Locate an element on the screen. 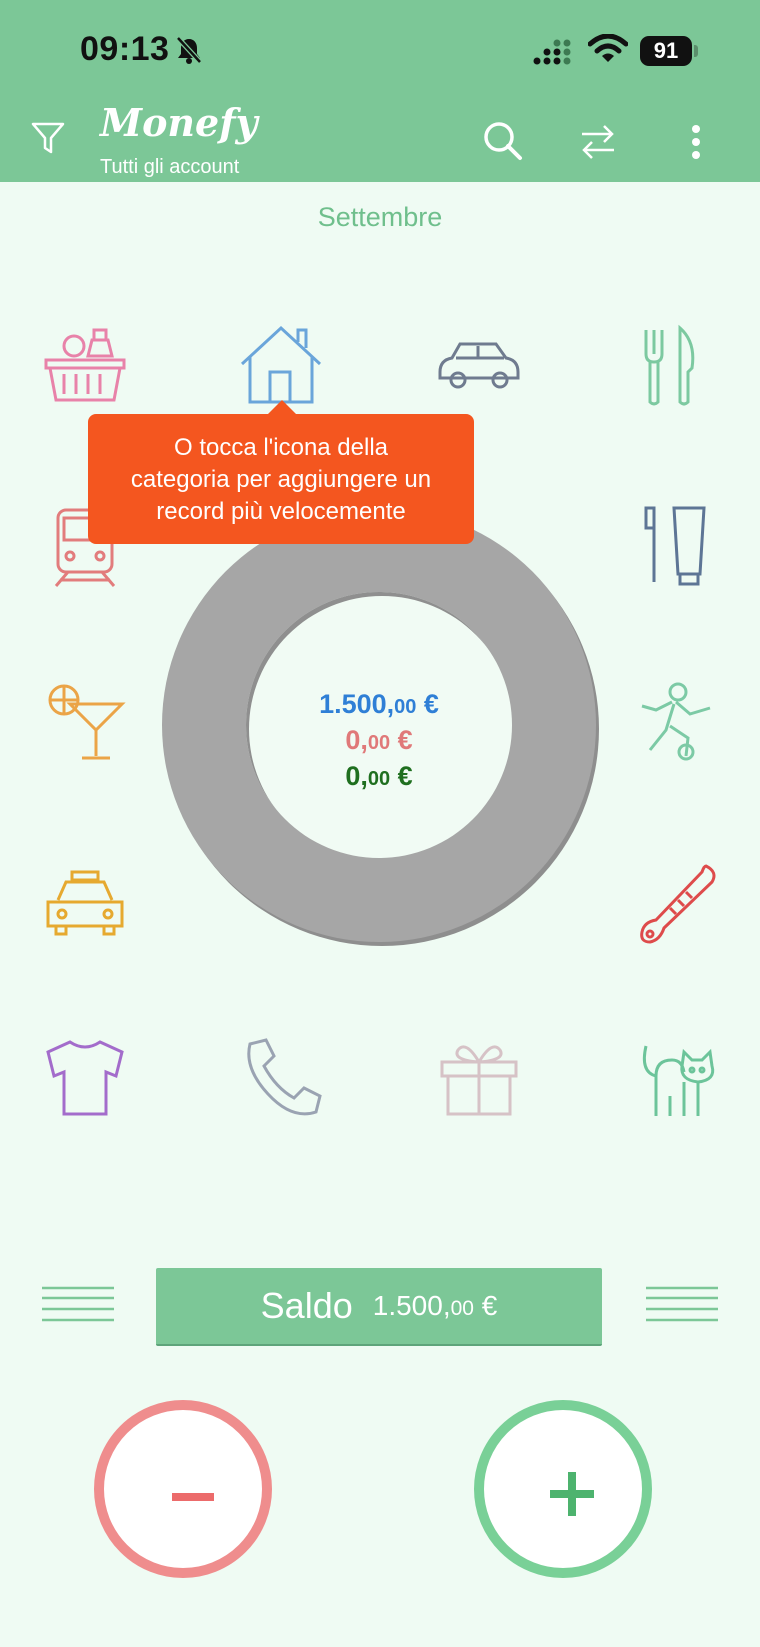  balance-total: 1.500,00 € is located at coordinates (435, 1305).